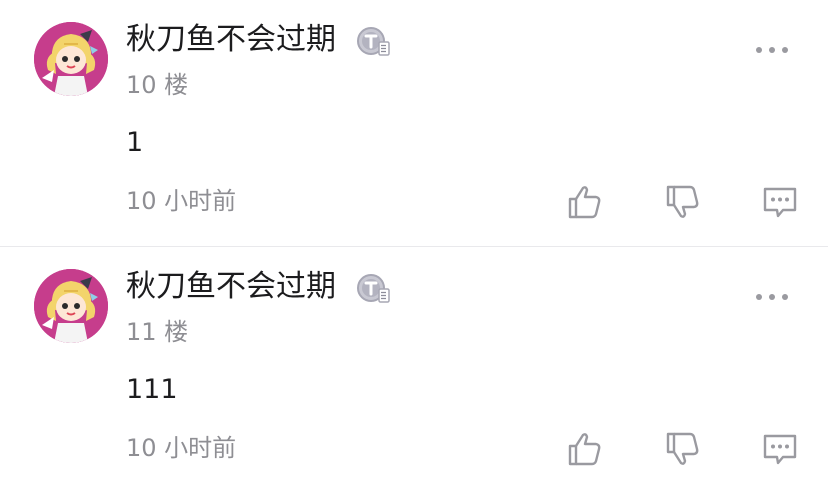  What do you see at coordinates (135, 142) in the screenshot?
I see `comment-content: 1` at bounding box center [135, 142].